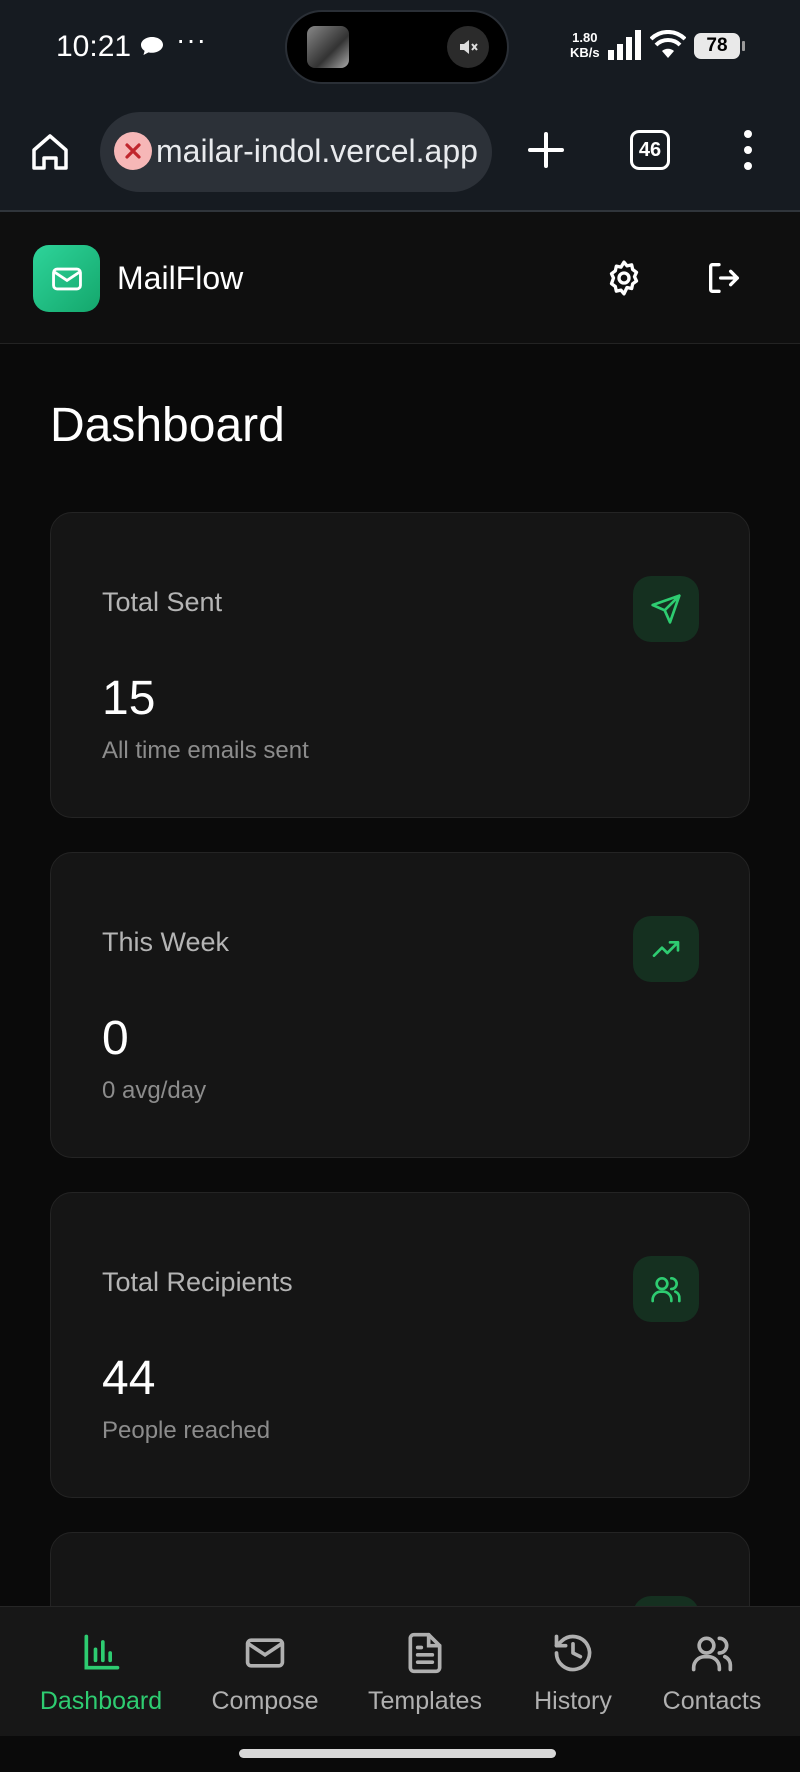 The width and height of the screenshot is (800, 1772). Describe the element at coordinates (50, 152) in the screenshot. I see `home-icon` at that location.